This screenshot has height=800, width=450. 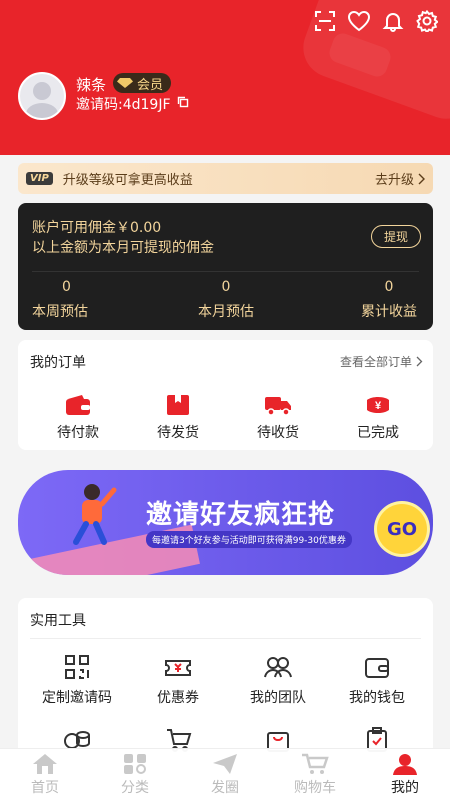 I want to click on truck-icon, so click(x=278, y=406).